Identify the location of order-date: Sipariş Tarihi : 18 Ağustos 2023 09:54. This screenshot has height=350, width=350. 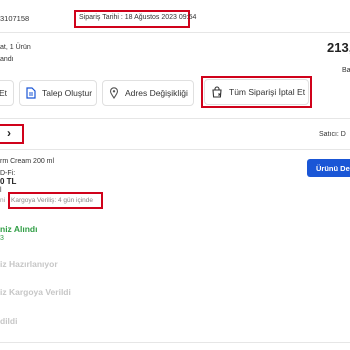
(138, 17).